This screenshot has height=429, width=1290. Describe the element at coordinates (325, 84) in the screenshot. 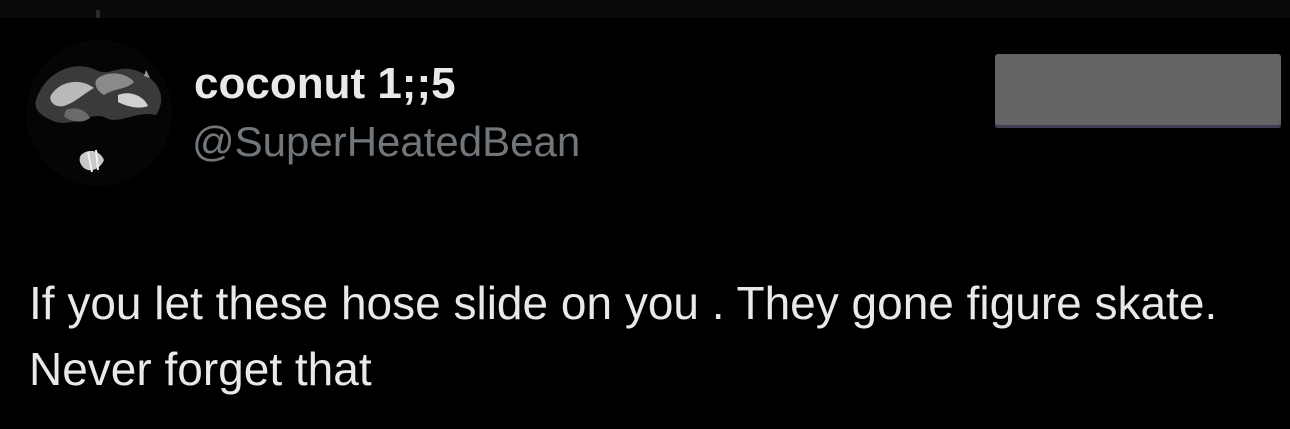

I see `display-name: coconut 1;;5` at that location.